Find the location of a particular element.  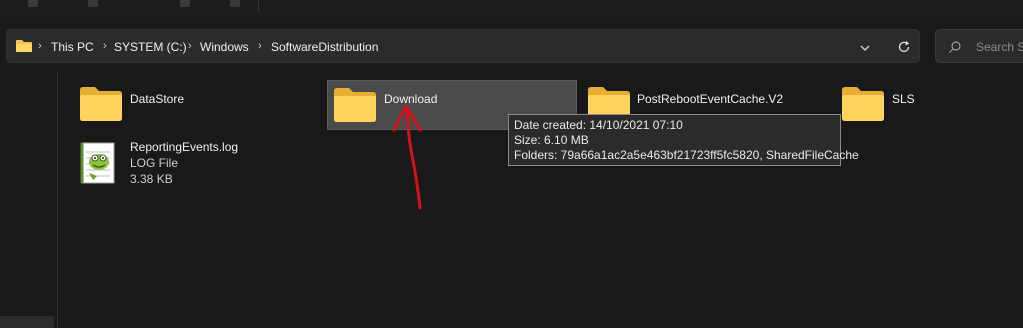

search-icon is located at coordinates (955, 49).